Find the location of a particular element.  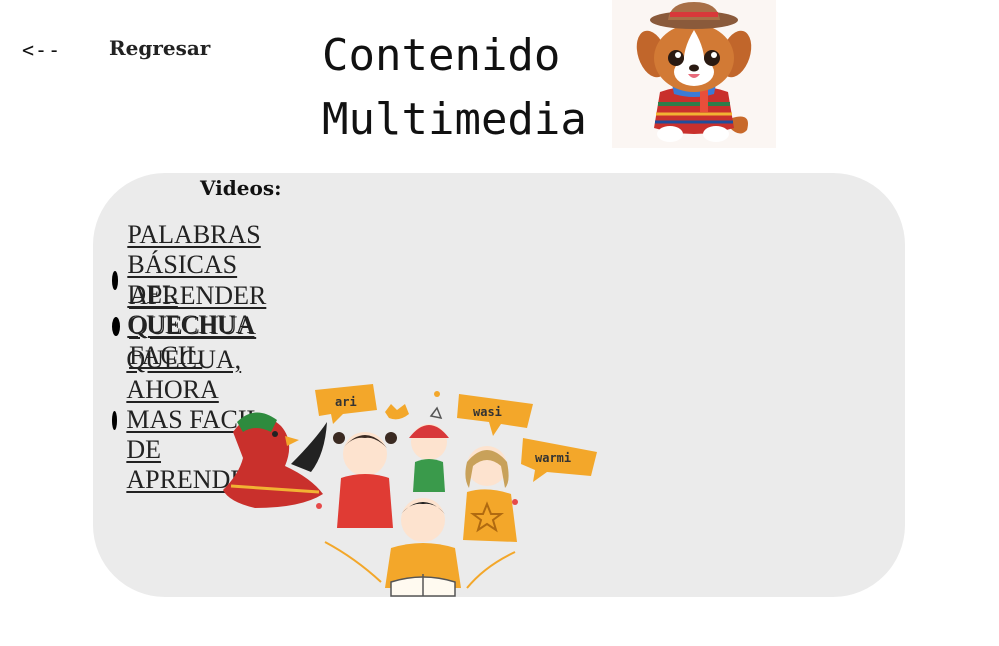

page-title: Contenido Multimedia is located at coordinates (454, 88).